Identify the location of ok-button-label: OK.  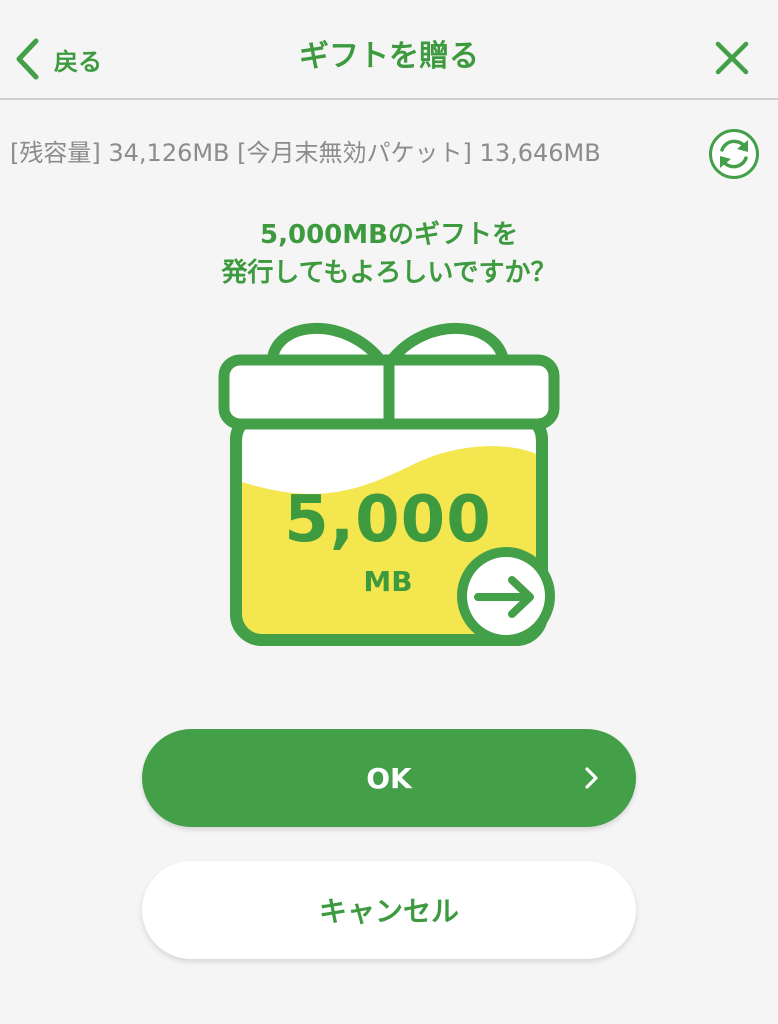
(389, 778).